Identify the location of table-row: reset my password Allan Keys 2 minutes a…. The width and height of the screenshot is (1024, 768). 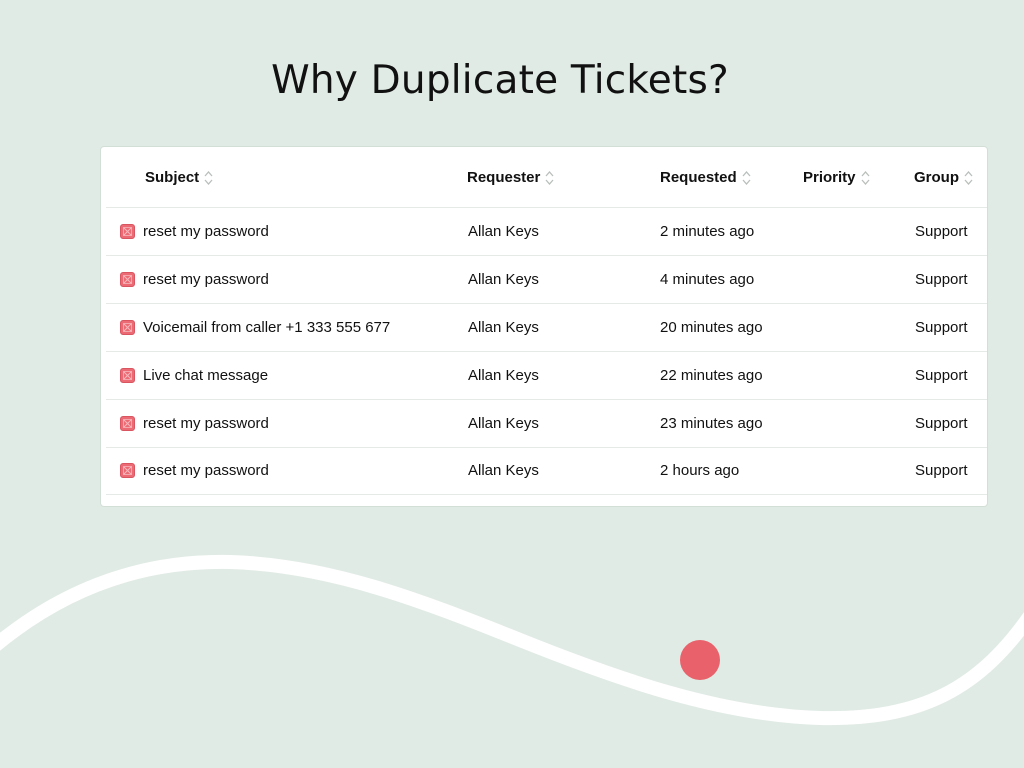
(546, 232).